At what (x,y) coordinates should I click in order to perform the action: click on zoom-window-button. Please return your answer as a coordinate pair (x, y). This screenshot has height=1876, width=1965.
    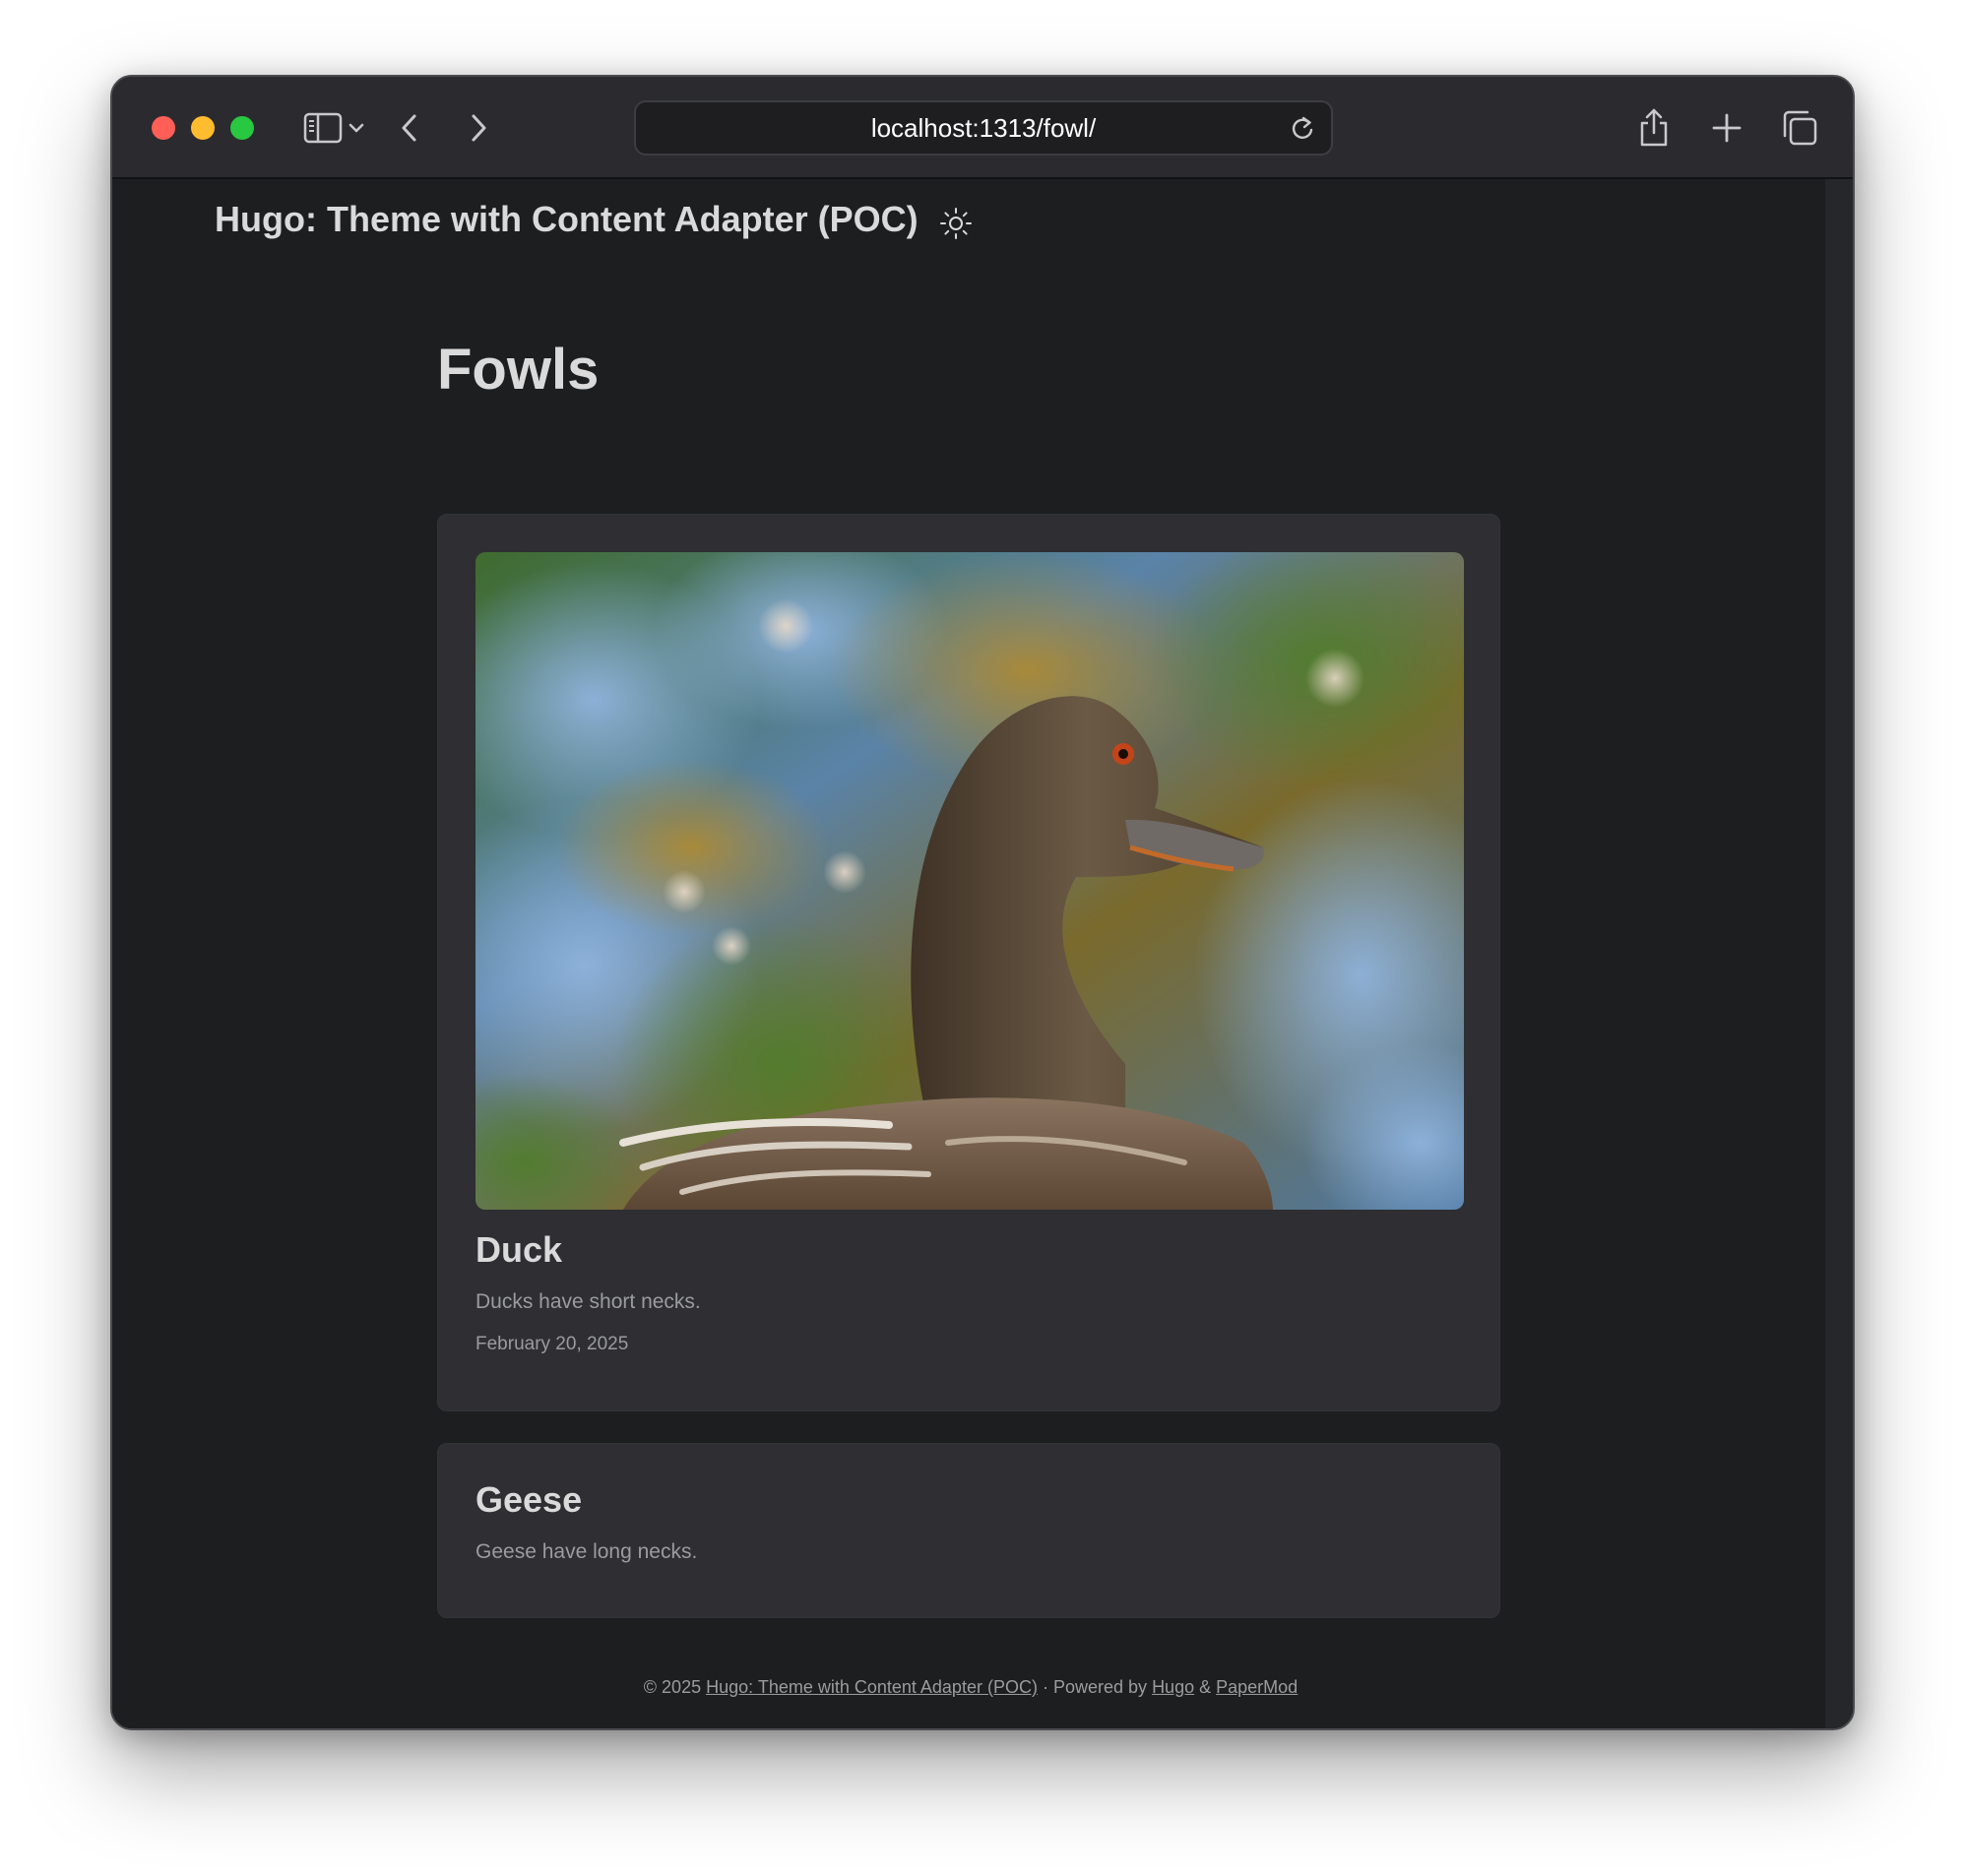
    Looking at the image, I should click on (242, 128).